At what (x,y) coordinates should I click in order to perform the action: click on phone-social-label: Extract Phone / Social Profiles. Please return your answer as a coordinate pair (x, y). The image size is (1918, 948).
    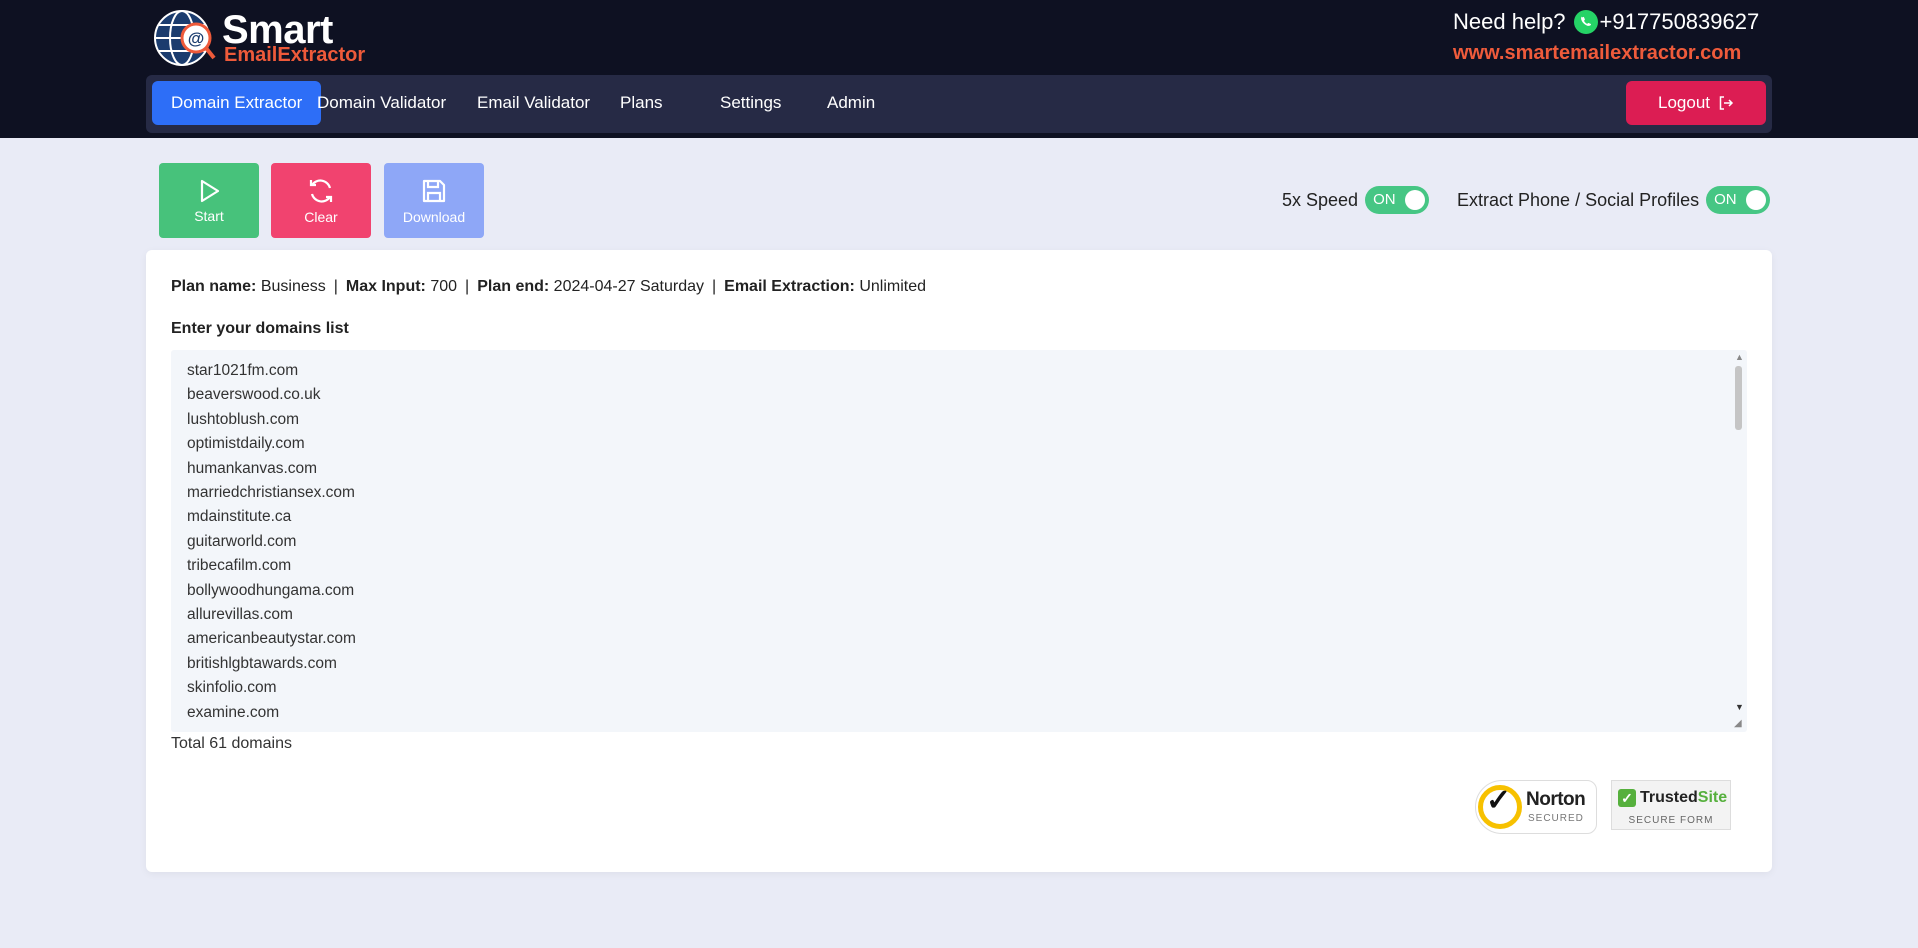
    Looking at the image, I should click on (1578, 199).